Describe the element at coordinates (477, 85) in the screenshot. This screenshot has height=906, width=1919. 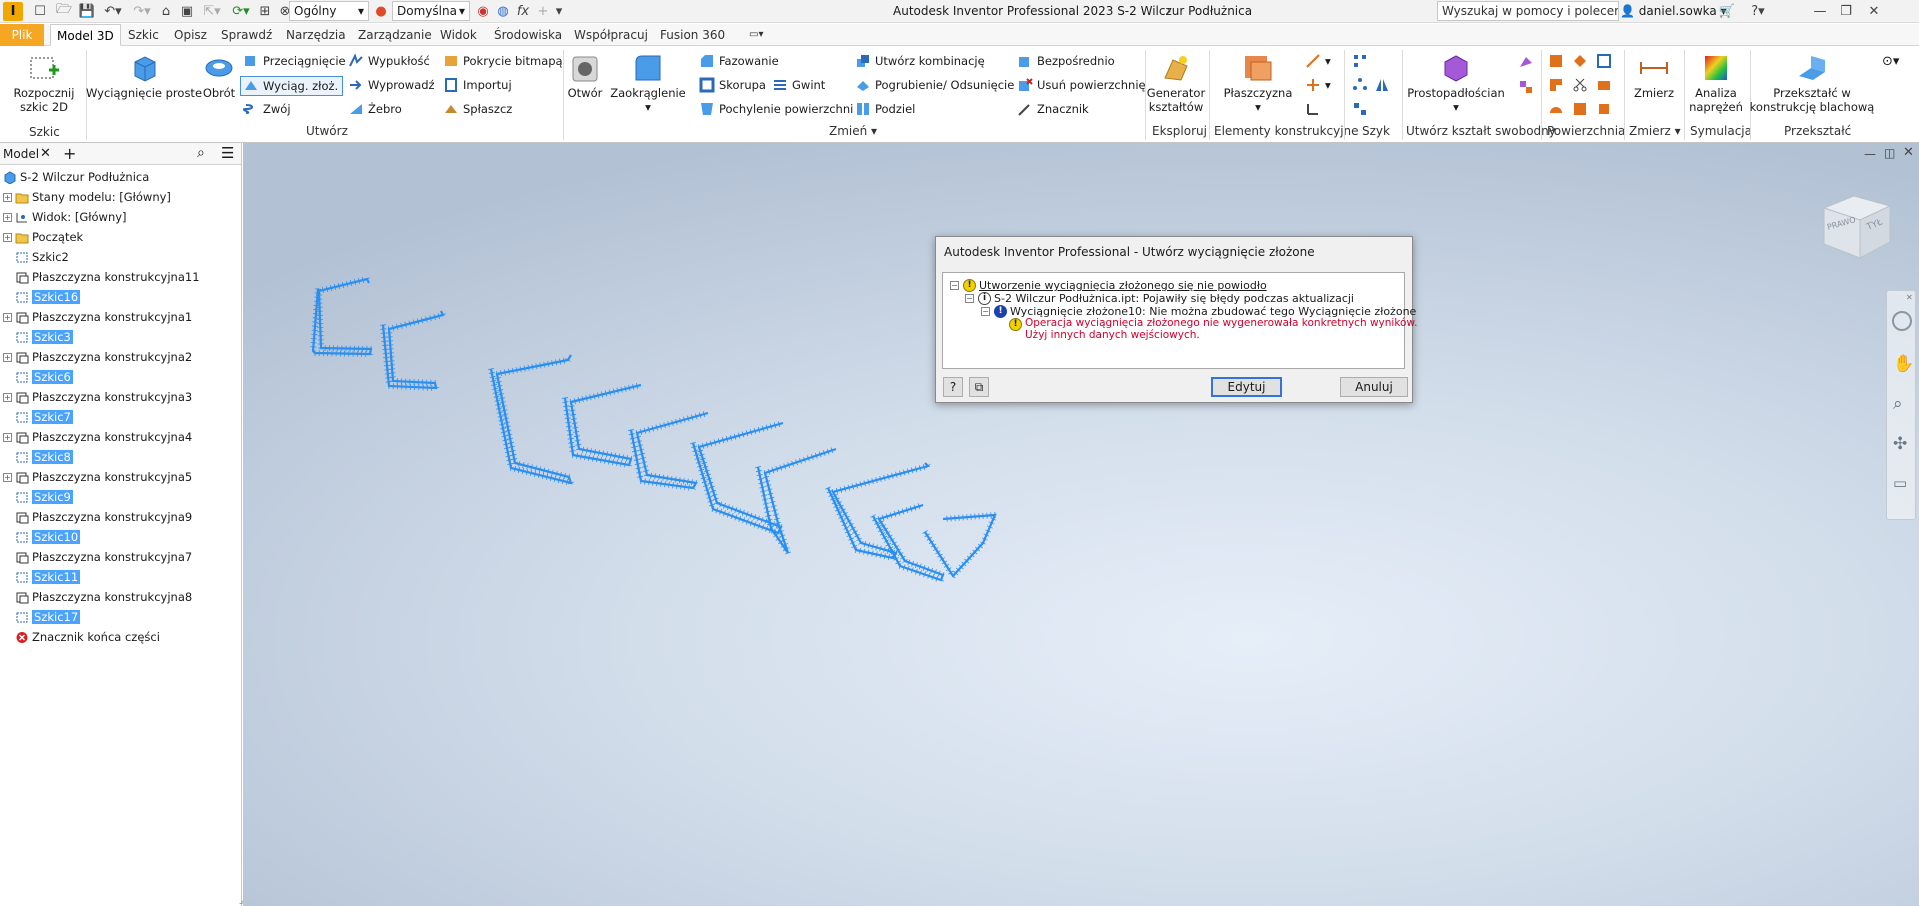
I see `import-button: Importuj` at that location.